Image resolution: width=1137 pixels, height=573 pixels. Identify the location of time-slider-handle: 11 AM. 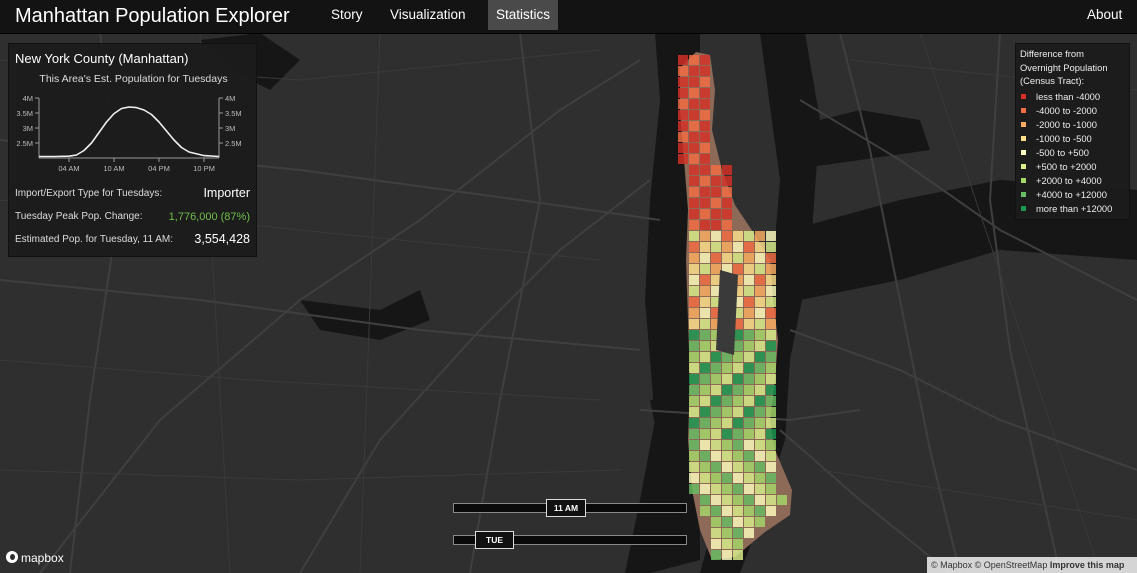
(566, 508).